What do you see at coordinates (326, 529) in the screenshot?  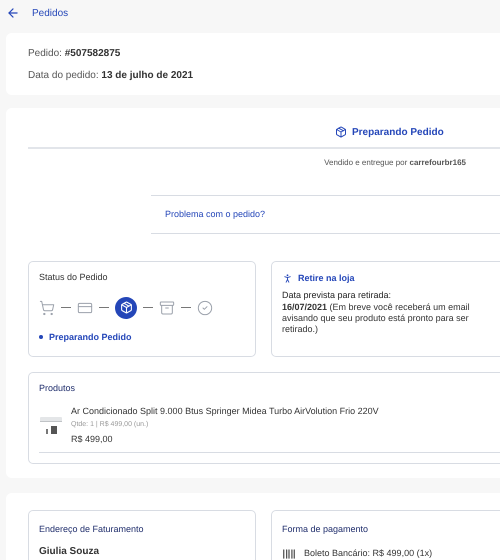 I see `payment-title: Forma de pagamento` at bounding box center [326, 529].